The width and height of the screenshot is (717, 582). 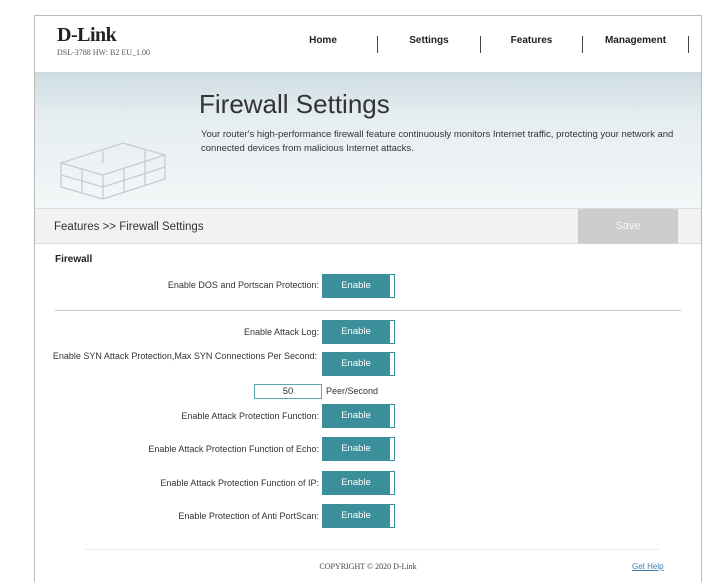 What do you see at coordinates (372, 549) in the screenshot?
I see `footer-divider` at bounding box center [372, 549].